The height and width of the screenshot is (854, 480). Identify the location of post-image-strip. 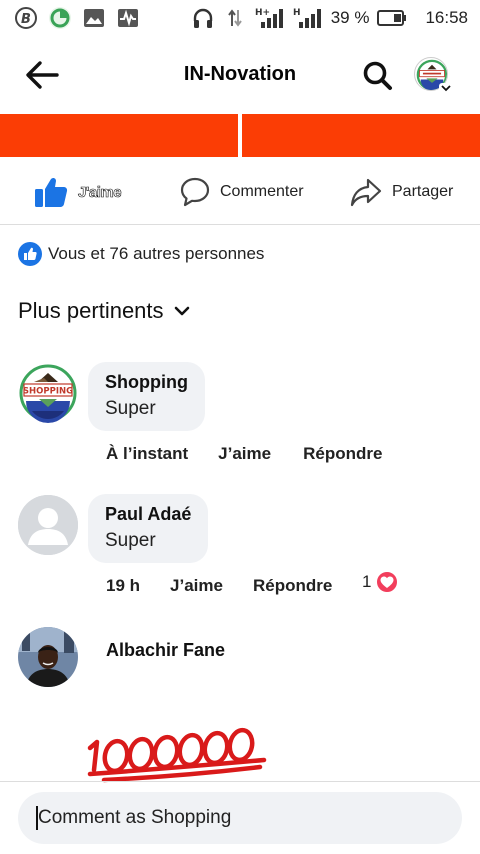
(240, 135).